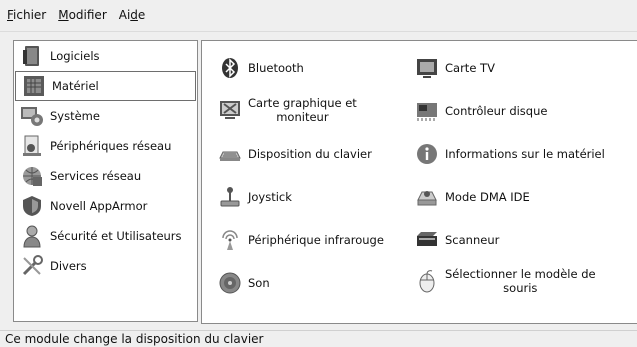 The width and height of the screenshot is (637, 347). I want to click on dma-ide-icon, so click(427, 197).